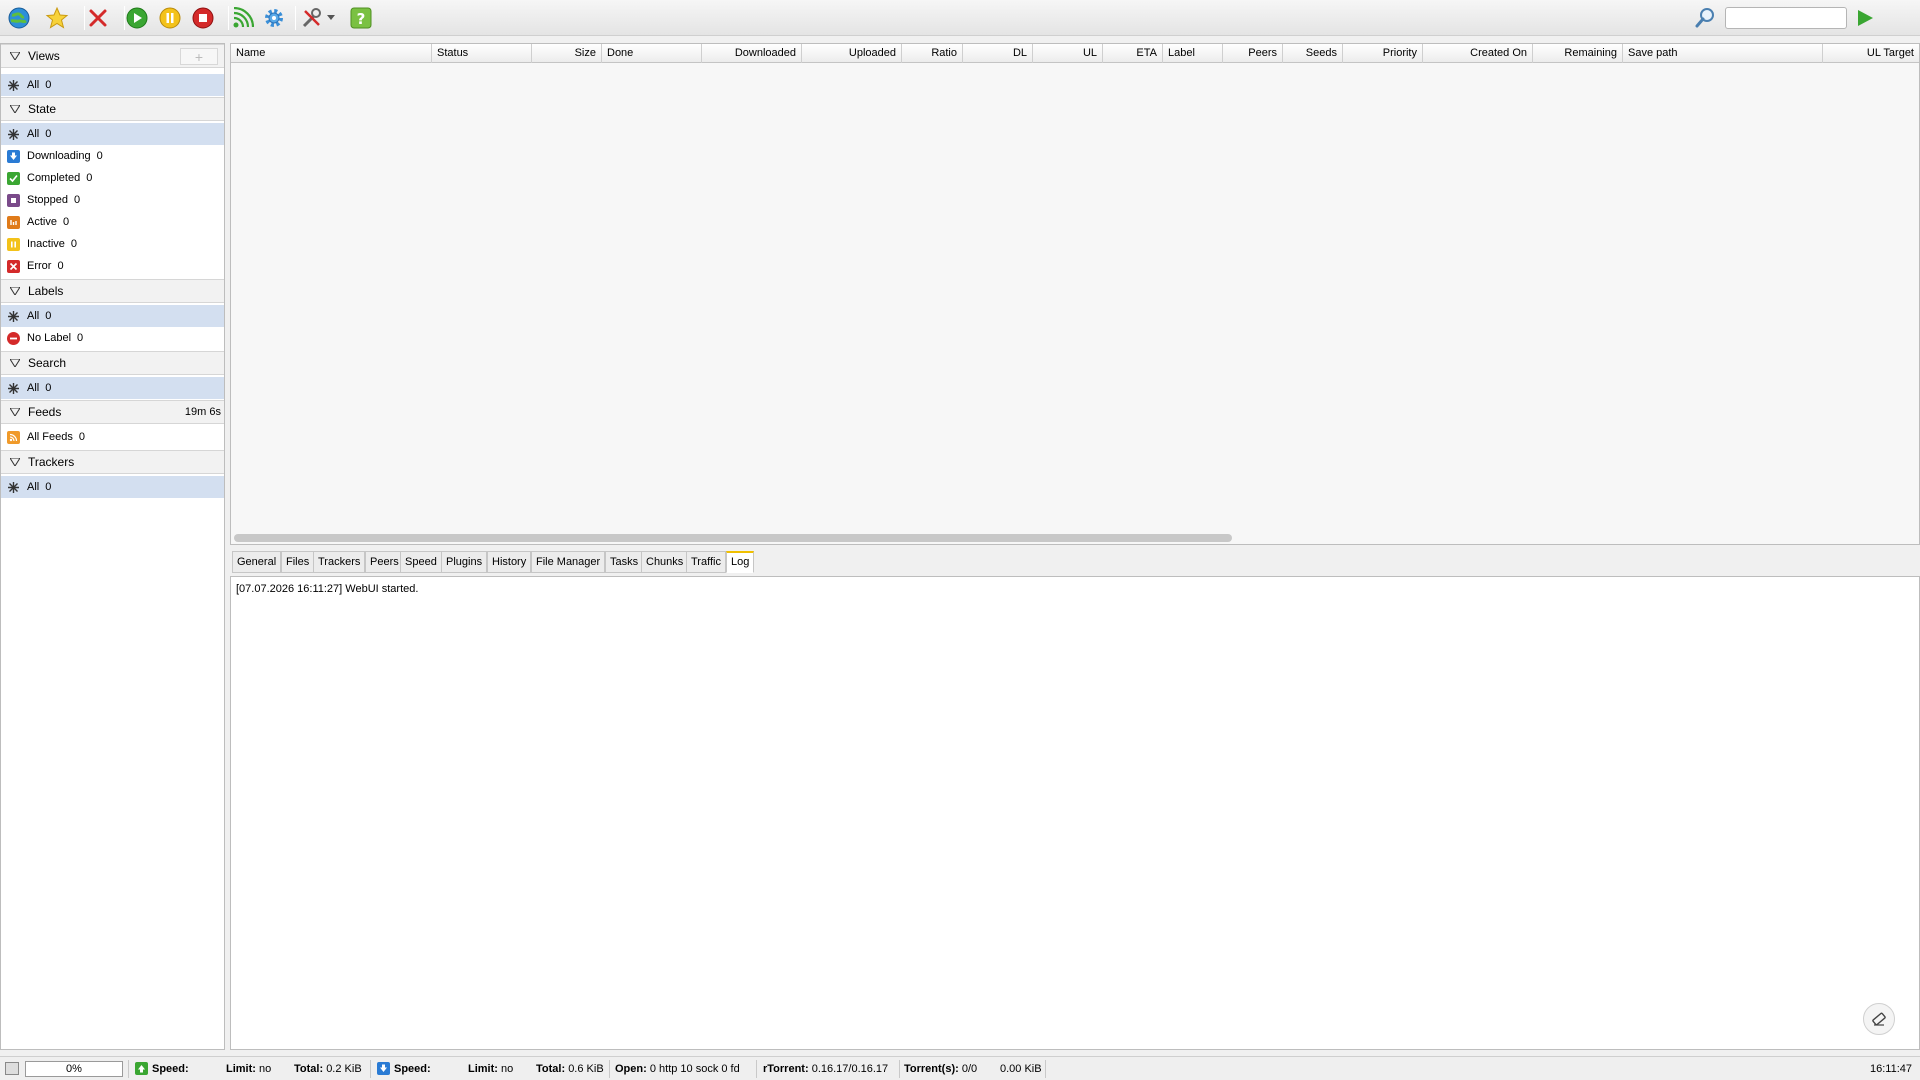 This screenshot has width=1920, height=1080. I want to click on column-uploaded: Uploaded, so click(852, 53).